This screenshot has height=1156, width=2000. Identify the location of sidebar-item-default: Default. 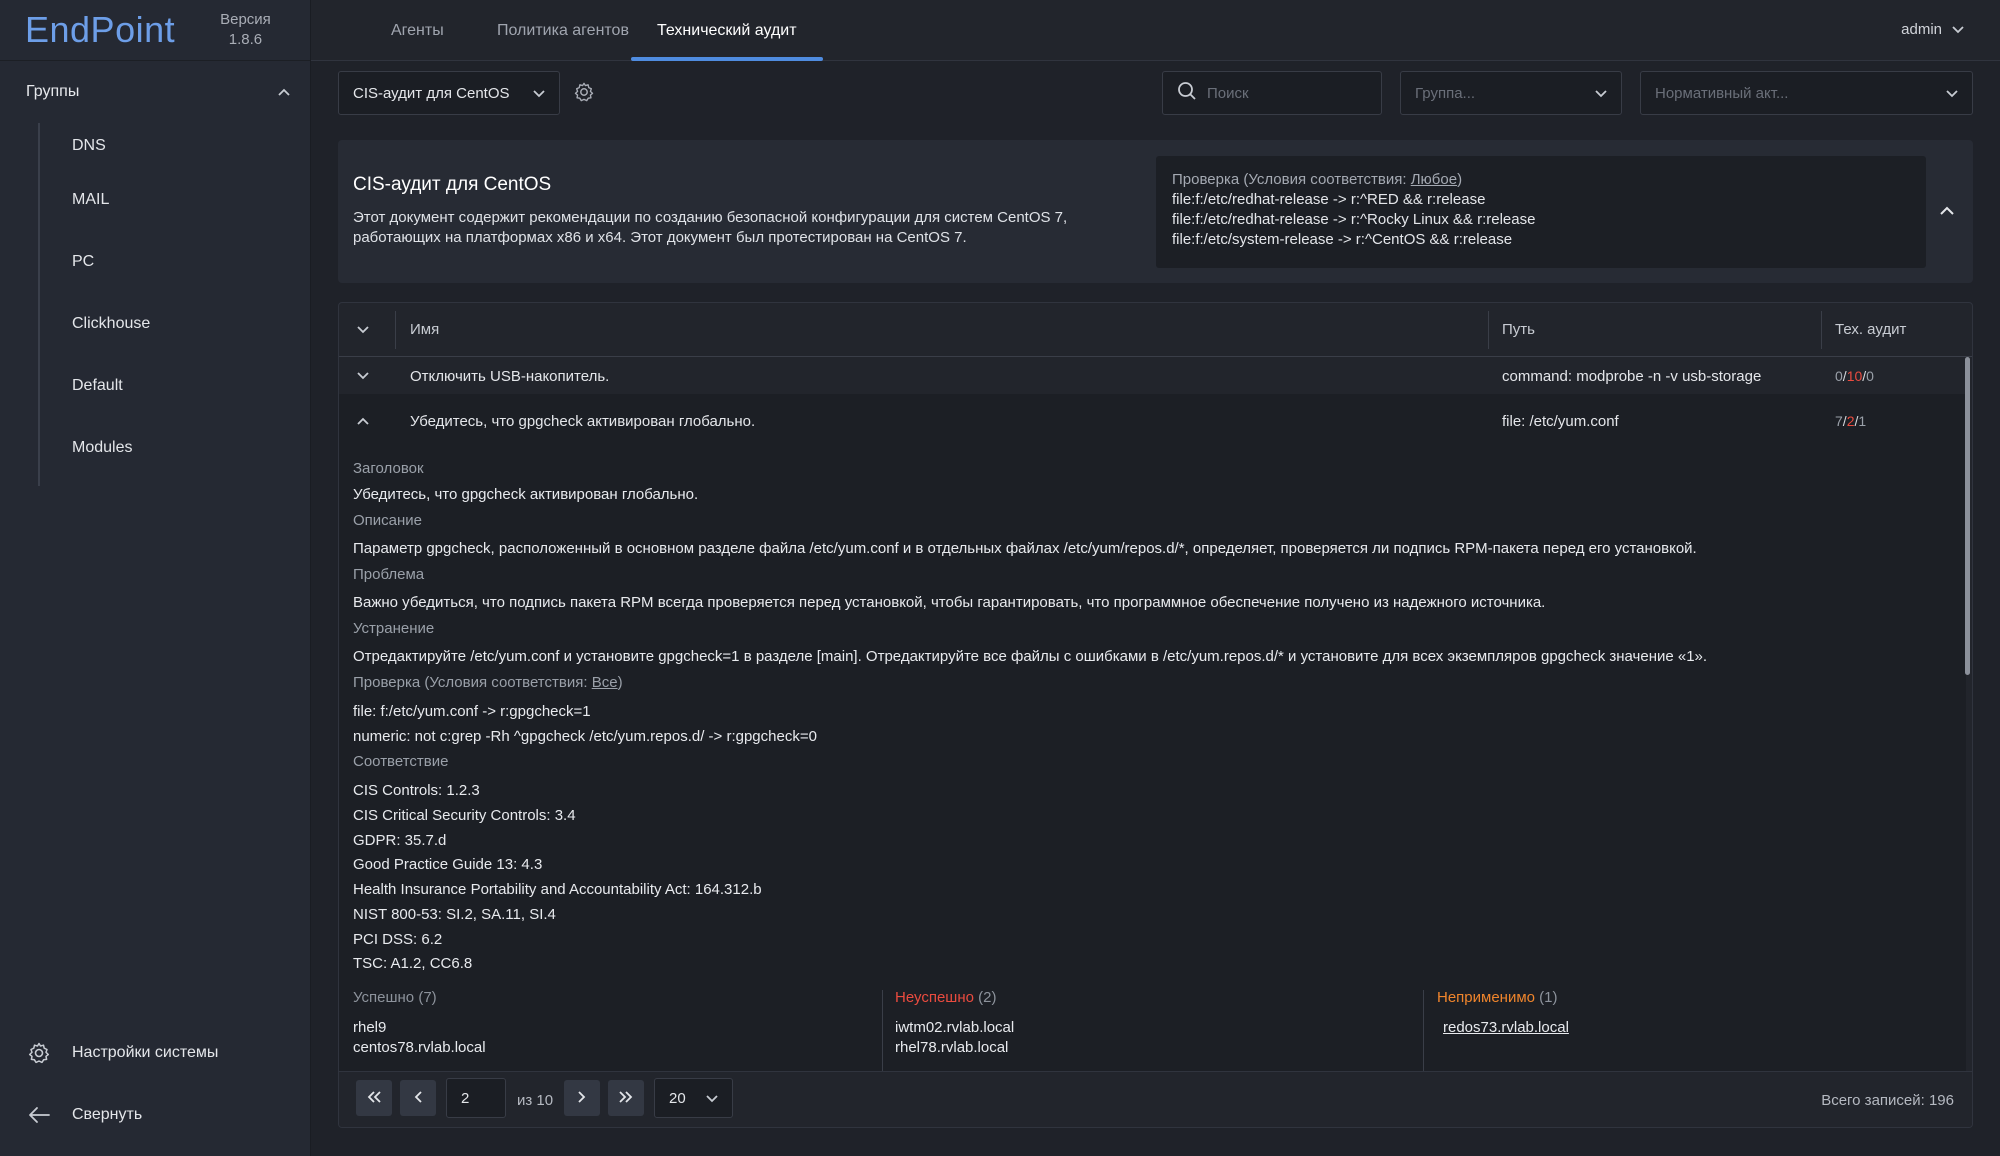
(175, 386).